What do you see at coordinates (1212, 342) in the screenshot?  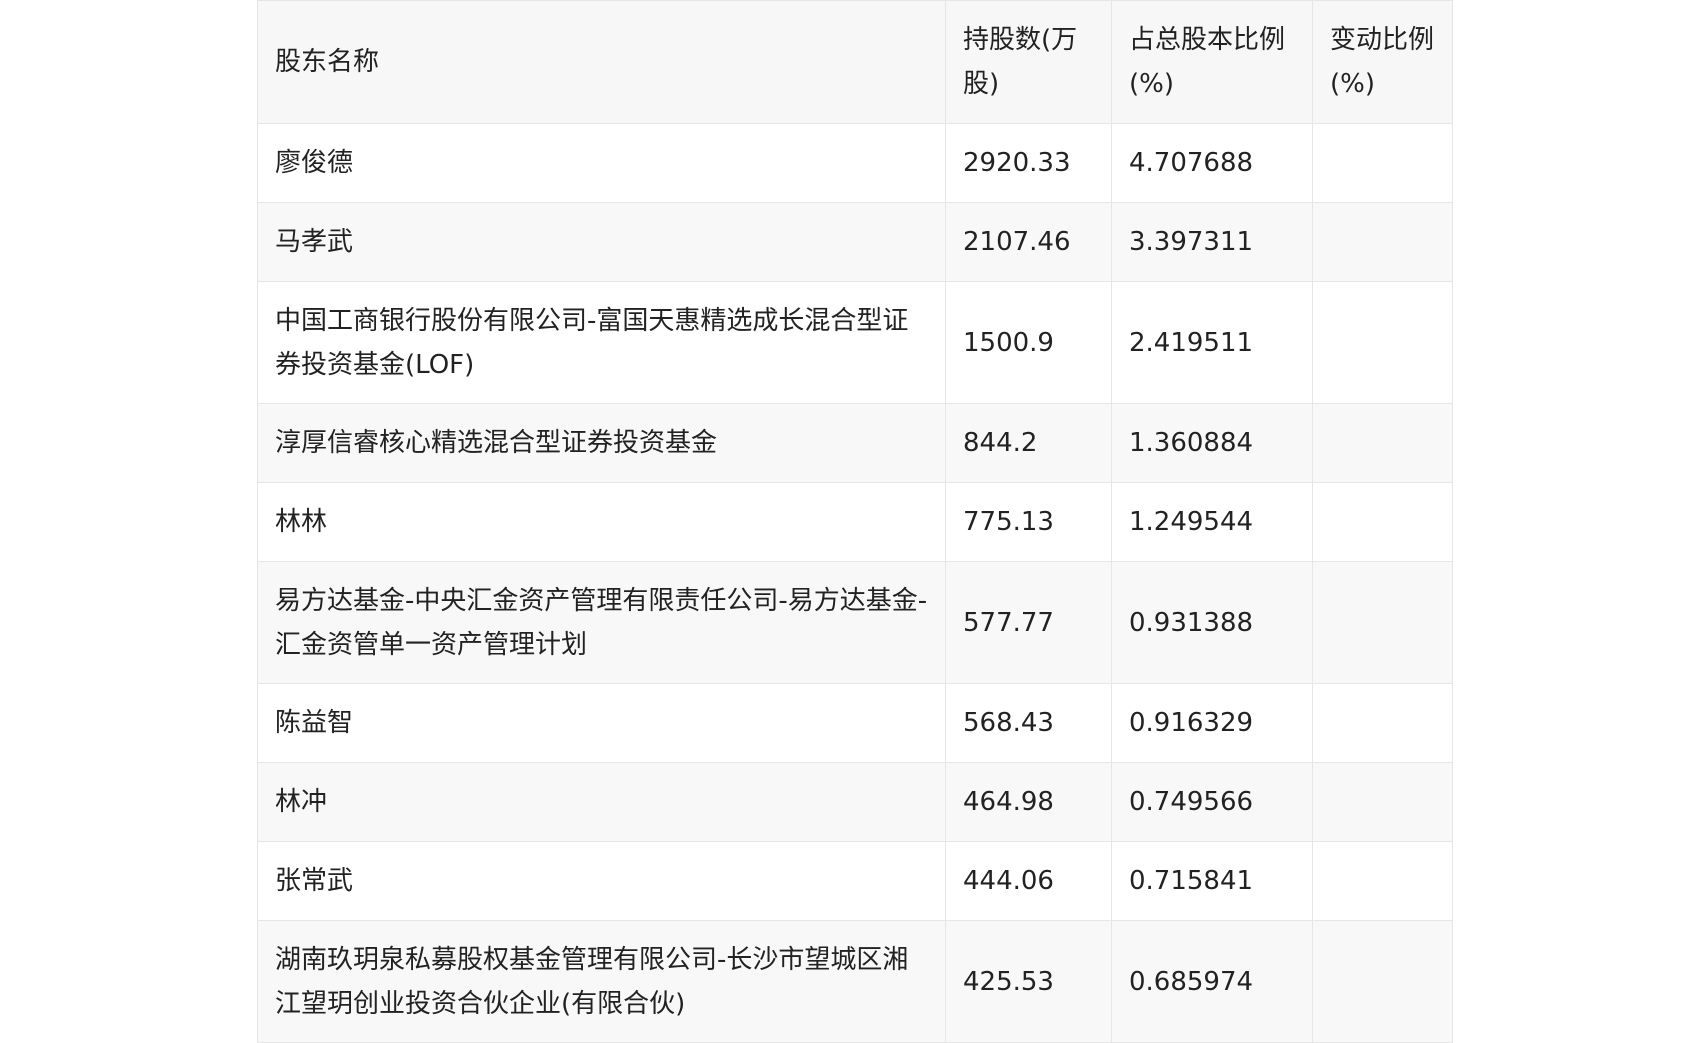 I see `cell-ratio: 2.419511` at bounding box center [1212, 342].